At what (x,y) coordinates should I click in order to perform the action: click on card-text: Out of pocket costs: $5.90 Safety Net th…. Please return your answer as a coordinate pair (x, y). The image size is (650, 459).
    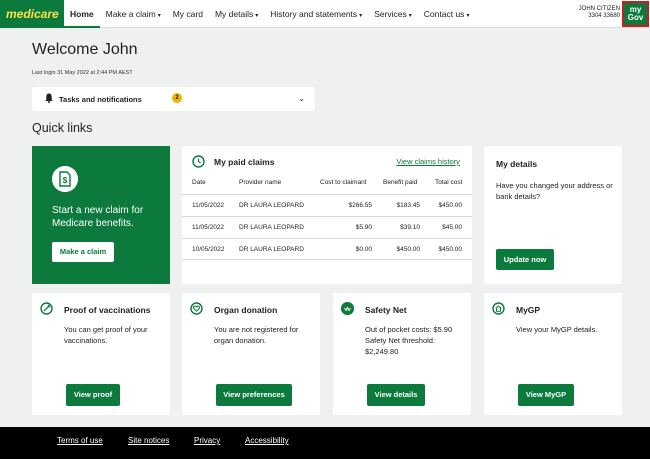
    Looking at the image, I should click on (416, 340).